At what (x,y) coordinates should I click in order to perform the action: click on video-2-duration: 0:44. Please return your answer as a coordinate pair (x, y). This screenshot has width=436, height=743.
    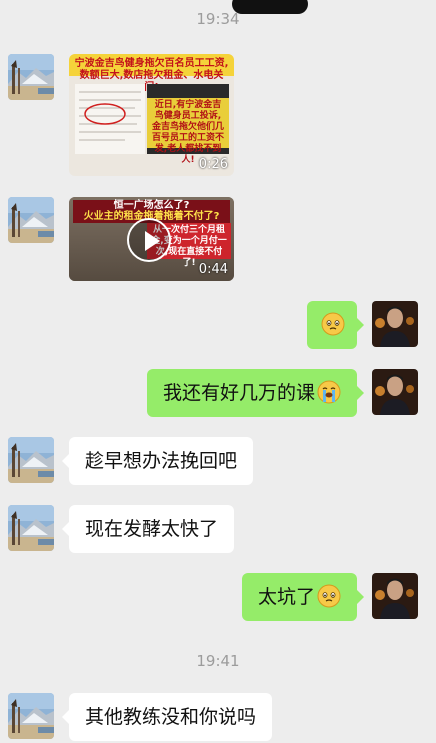
    Looking at the image, I should click on (213, 269).